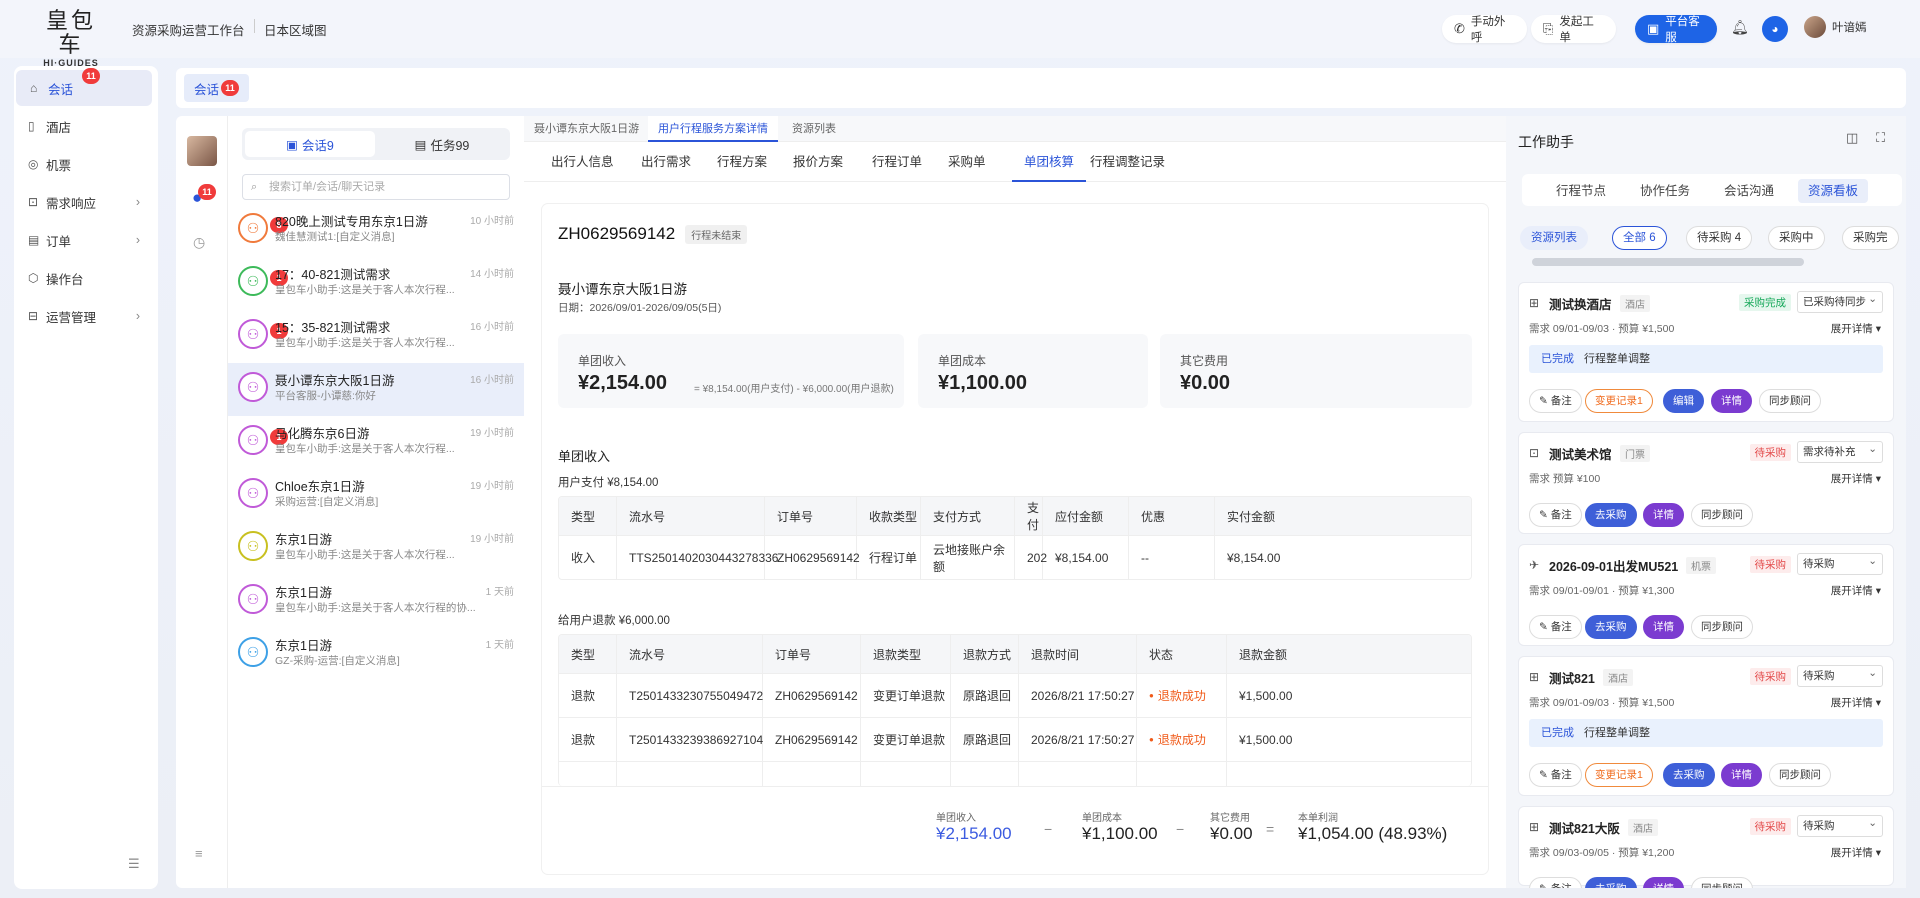 The image size is (1920, 898). I want to click on filter-resource-list: 资源列表, so click(1554, 238).